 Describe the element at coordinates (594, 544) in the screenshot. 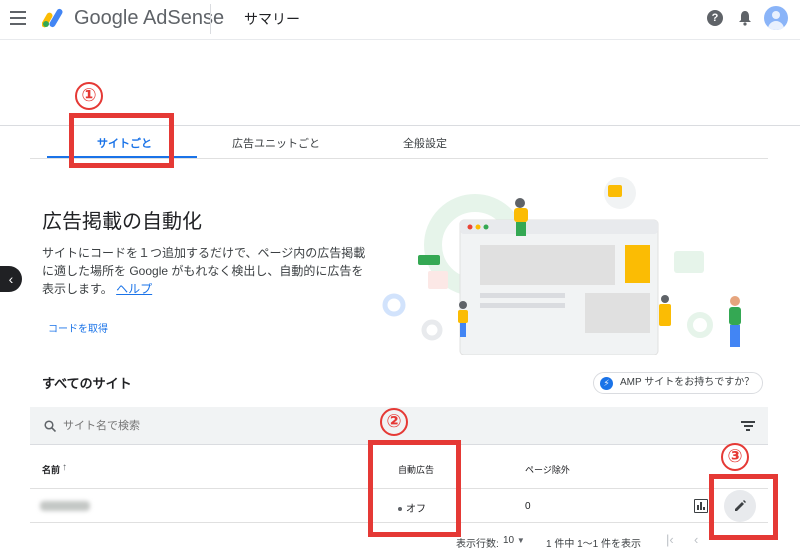

I see `pagination-range: 1 件中 1〜1 件を表示` at that location.